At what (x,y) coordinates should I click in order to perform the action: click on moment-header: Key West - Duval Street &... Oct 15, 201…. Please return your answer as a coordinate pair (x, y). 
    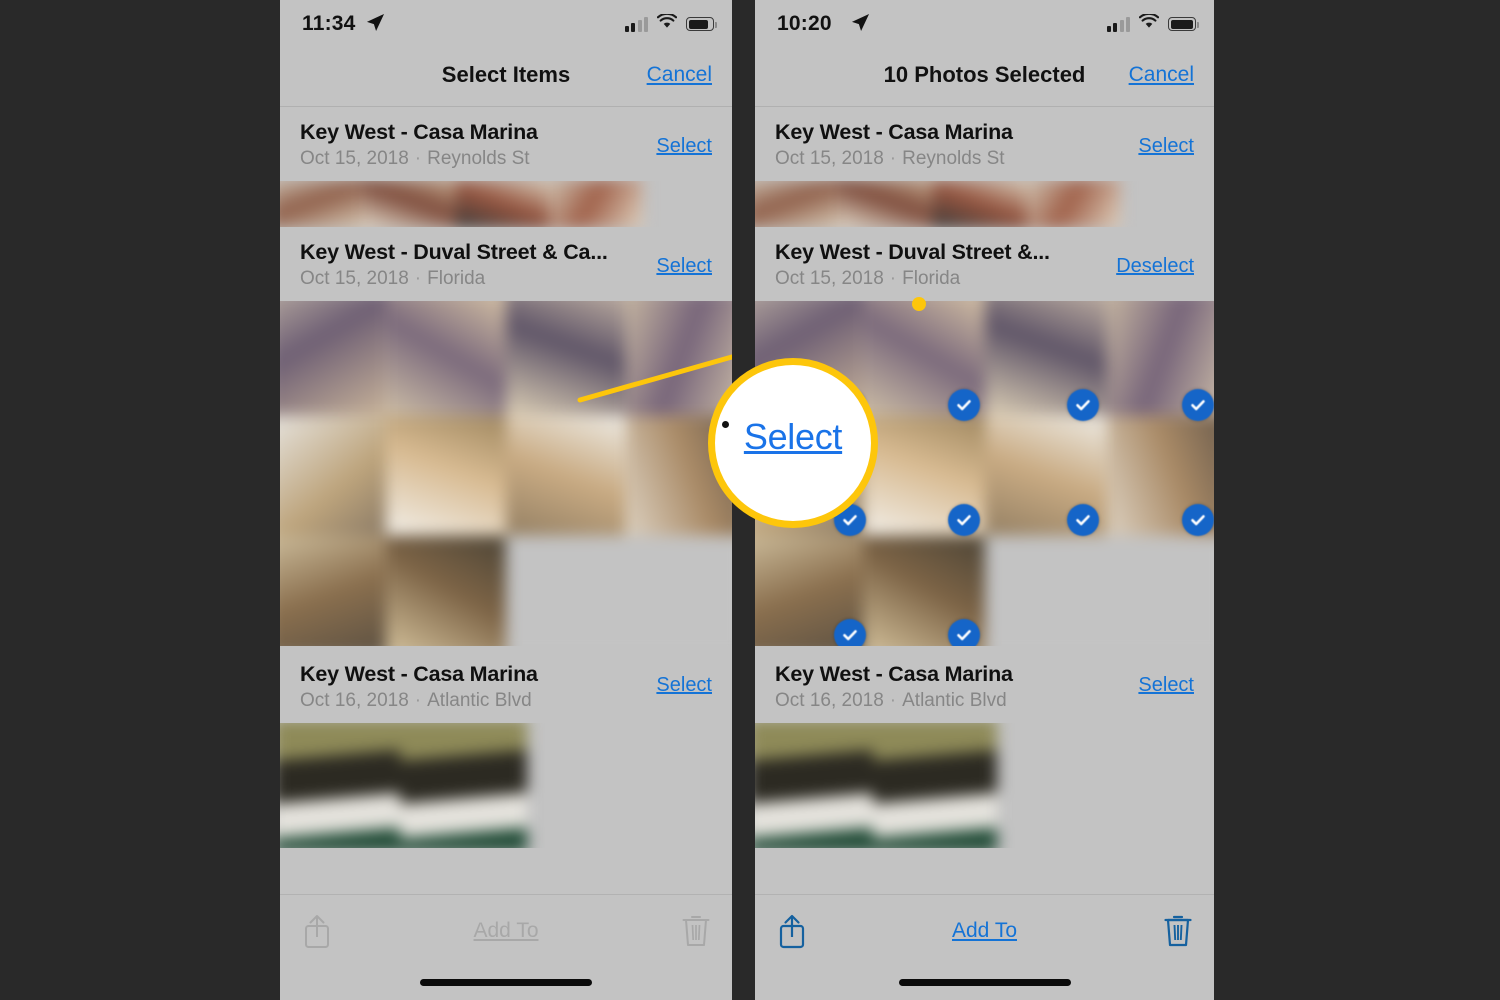
    Looking at the image, I should click on (984, 264).